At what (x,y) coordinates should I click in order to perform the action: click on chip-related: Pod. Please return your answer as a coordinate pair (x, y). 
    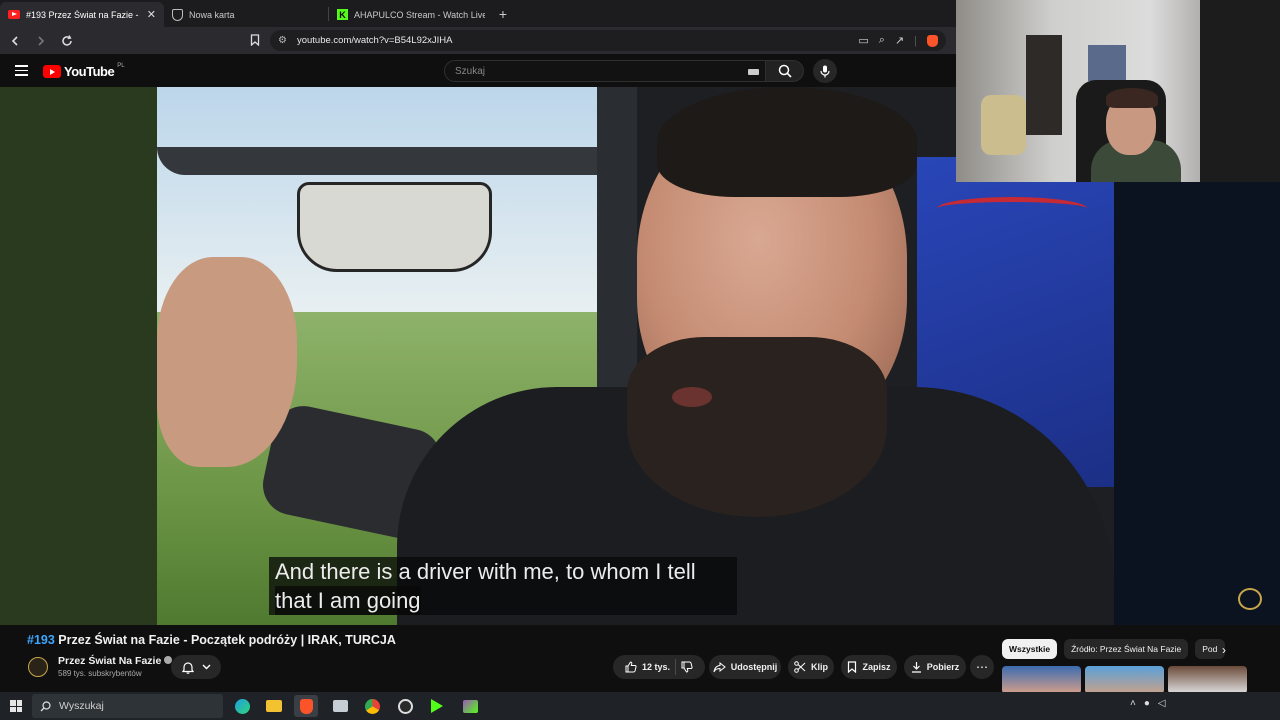
    Looking at the image, I should click on (1210, 649).